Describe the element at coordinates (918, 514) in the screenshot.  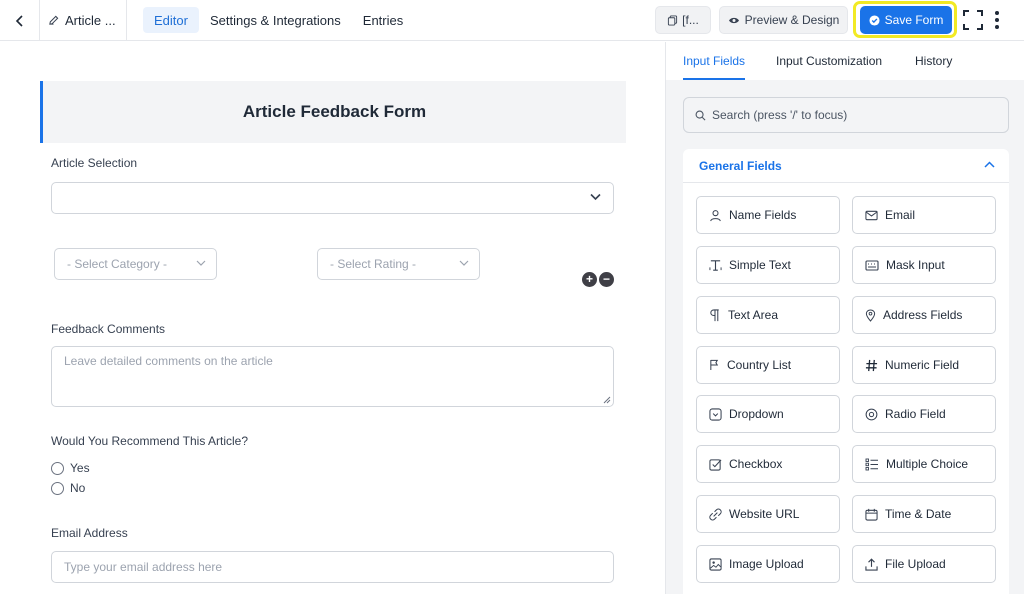
I see `field-button-label: Time & Date` at that location.